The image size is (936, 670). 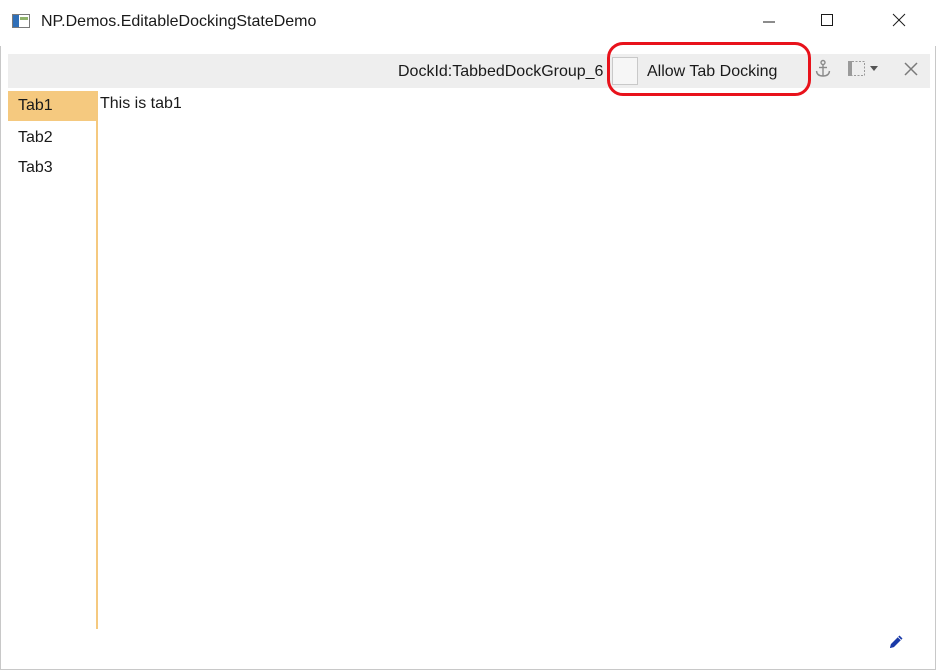 What do you see at coordinates (52, 168) in the screenshot?
I see `tab-tab3: Tab3` at bounding box center [52, 168].